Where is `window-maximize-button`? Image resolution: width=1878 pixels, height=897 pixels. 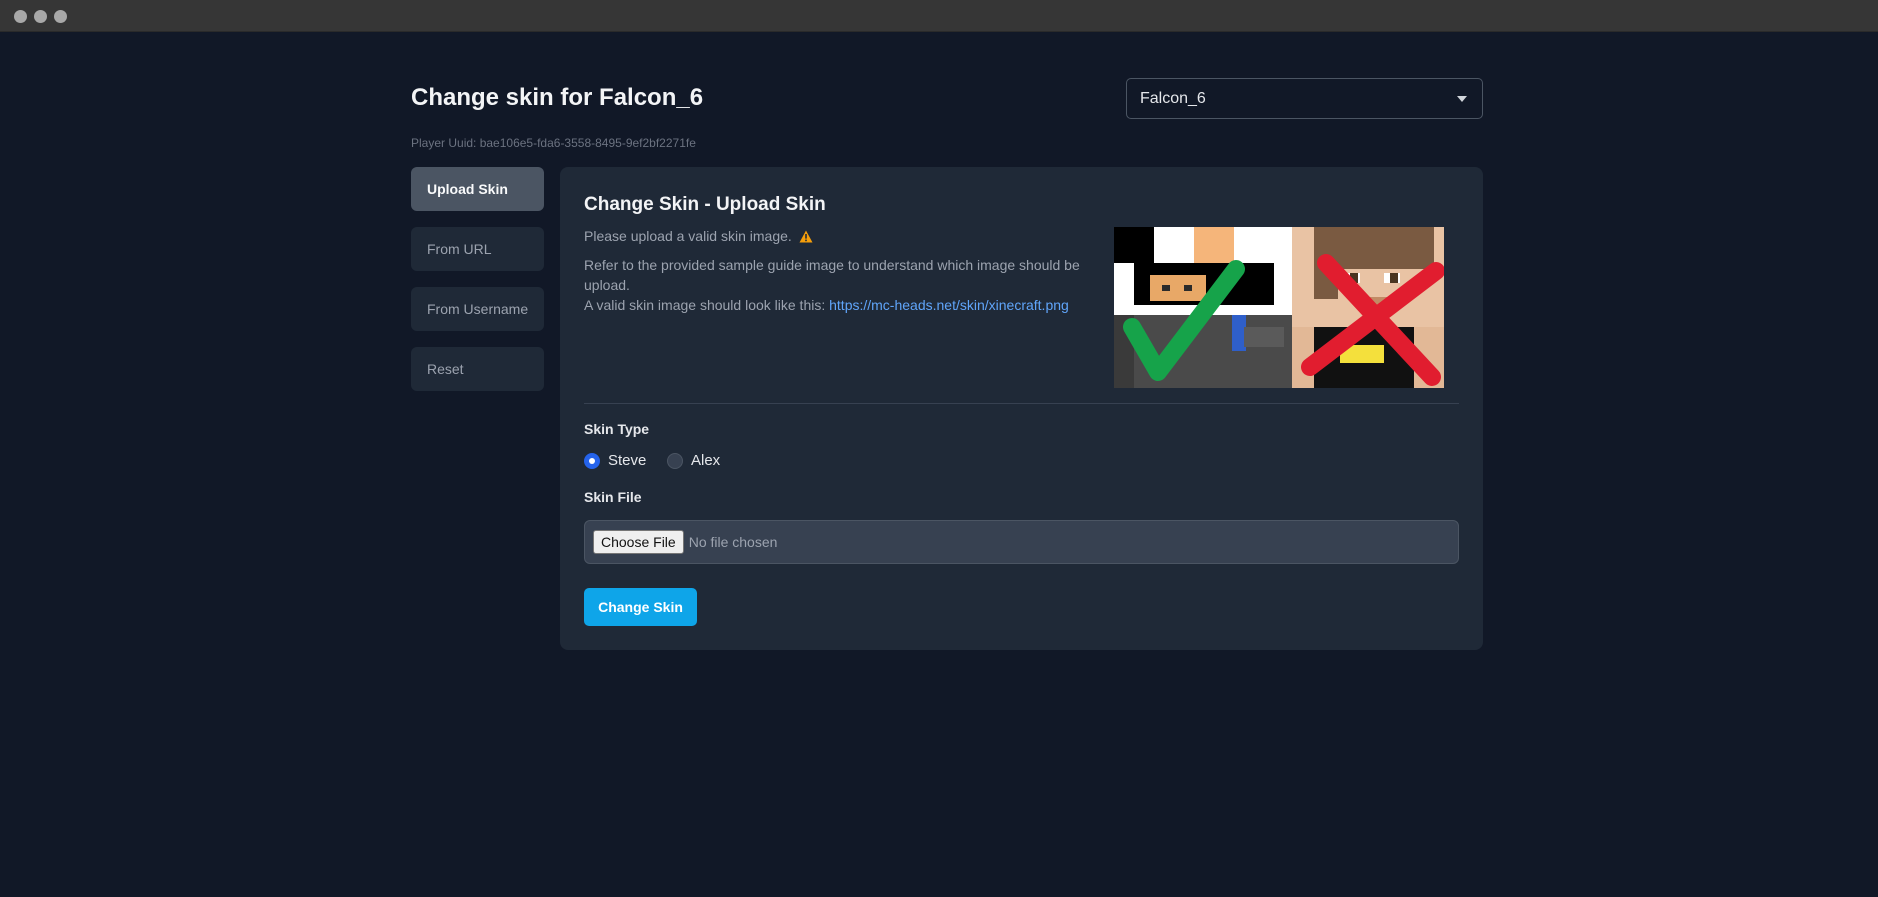 window-maximize-button is located at coordinates (60, 16).